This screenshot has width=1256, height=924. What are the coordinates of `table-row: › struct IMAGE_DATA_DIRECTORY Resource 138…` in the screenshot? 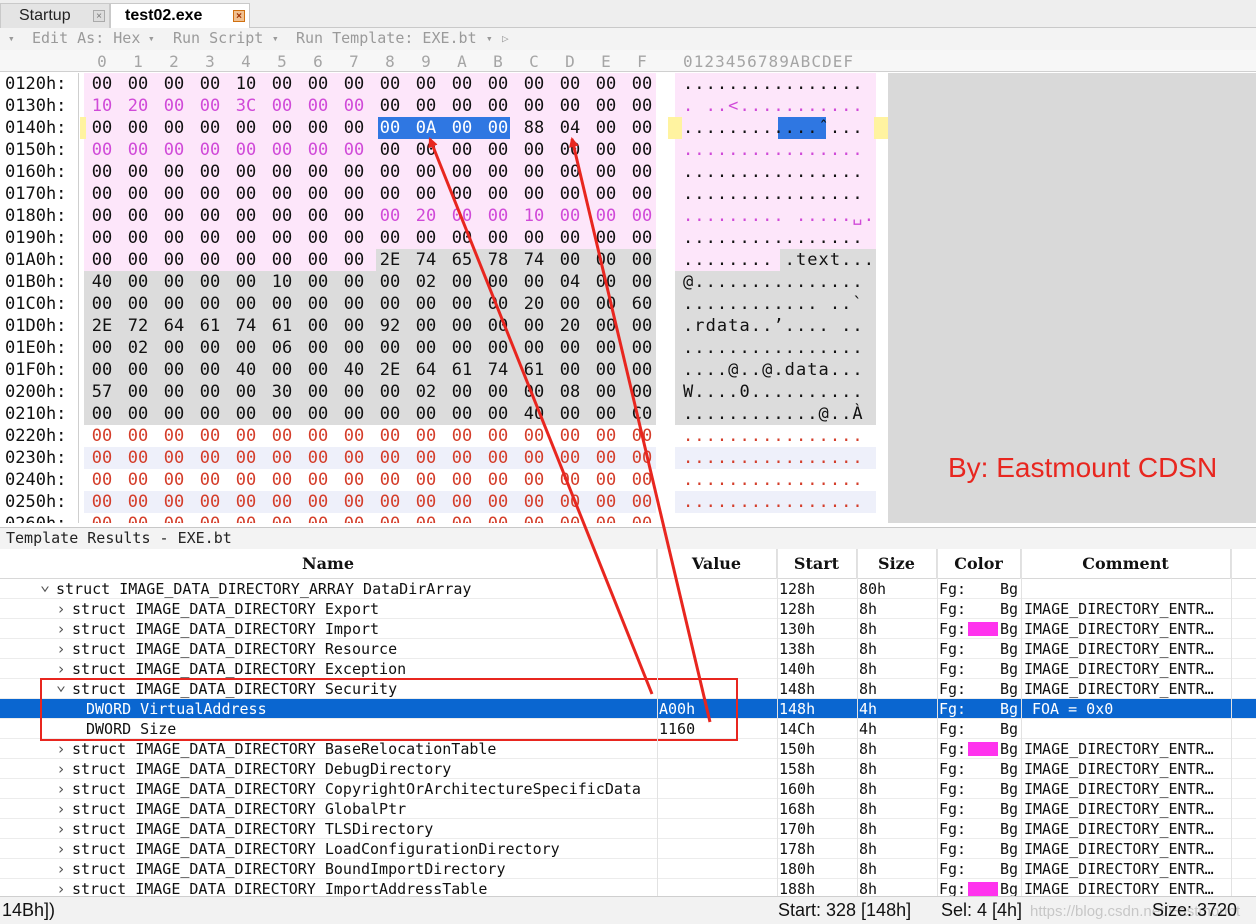 It's located at (628, 649).